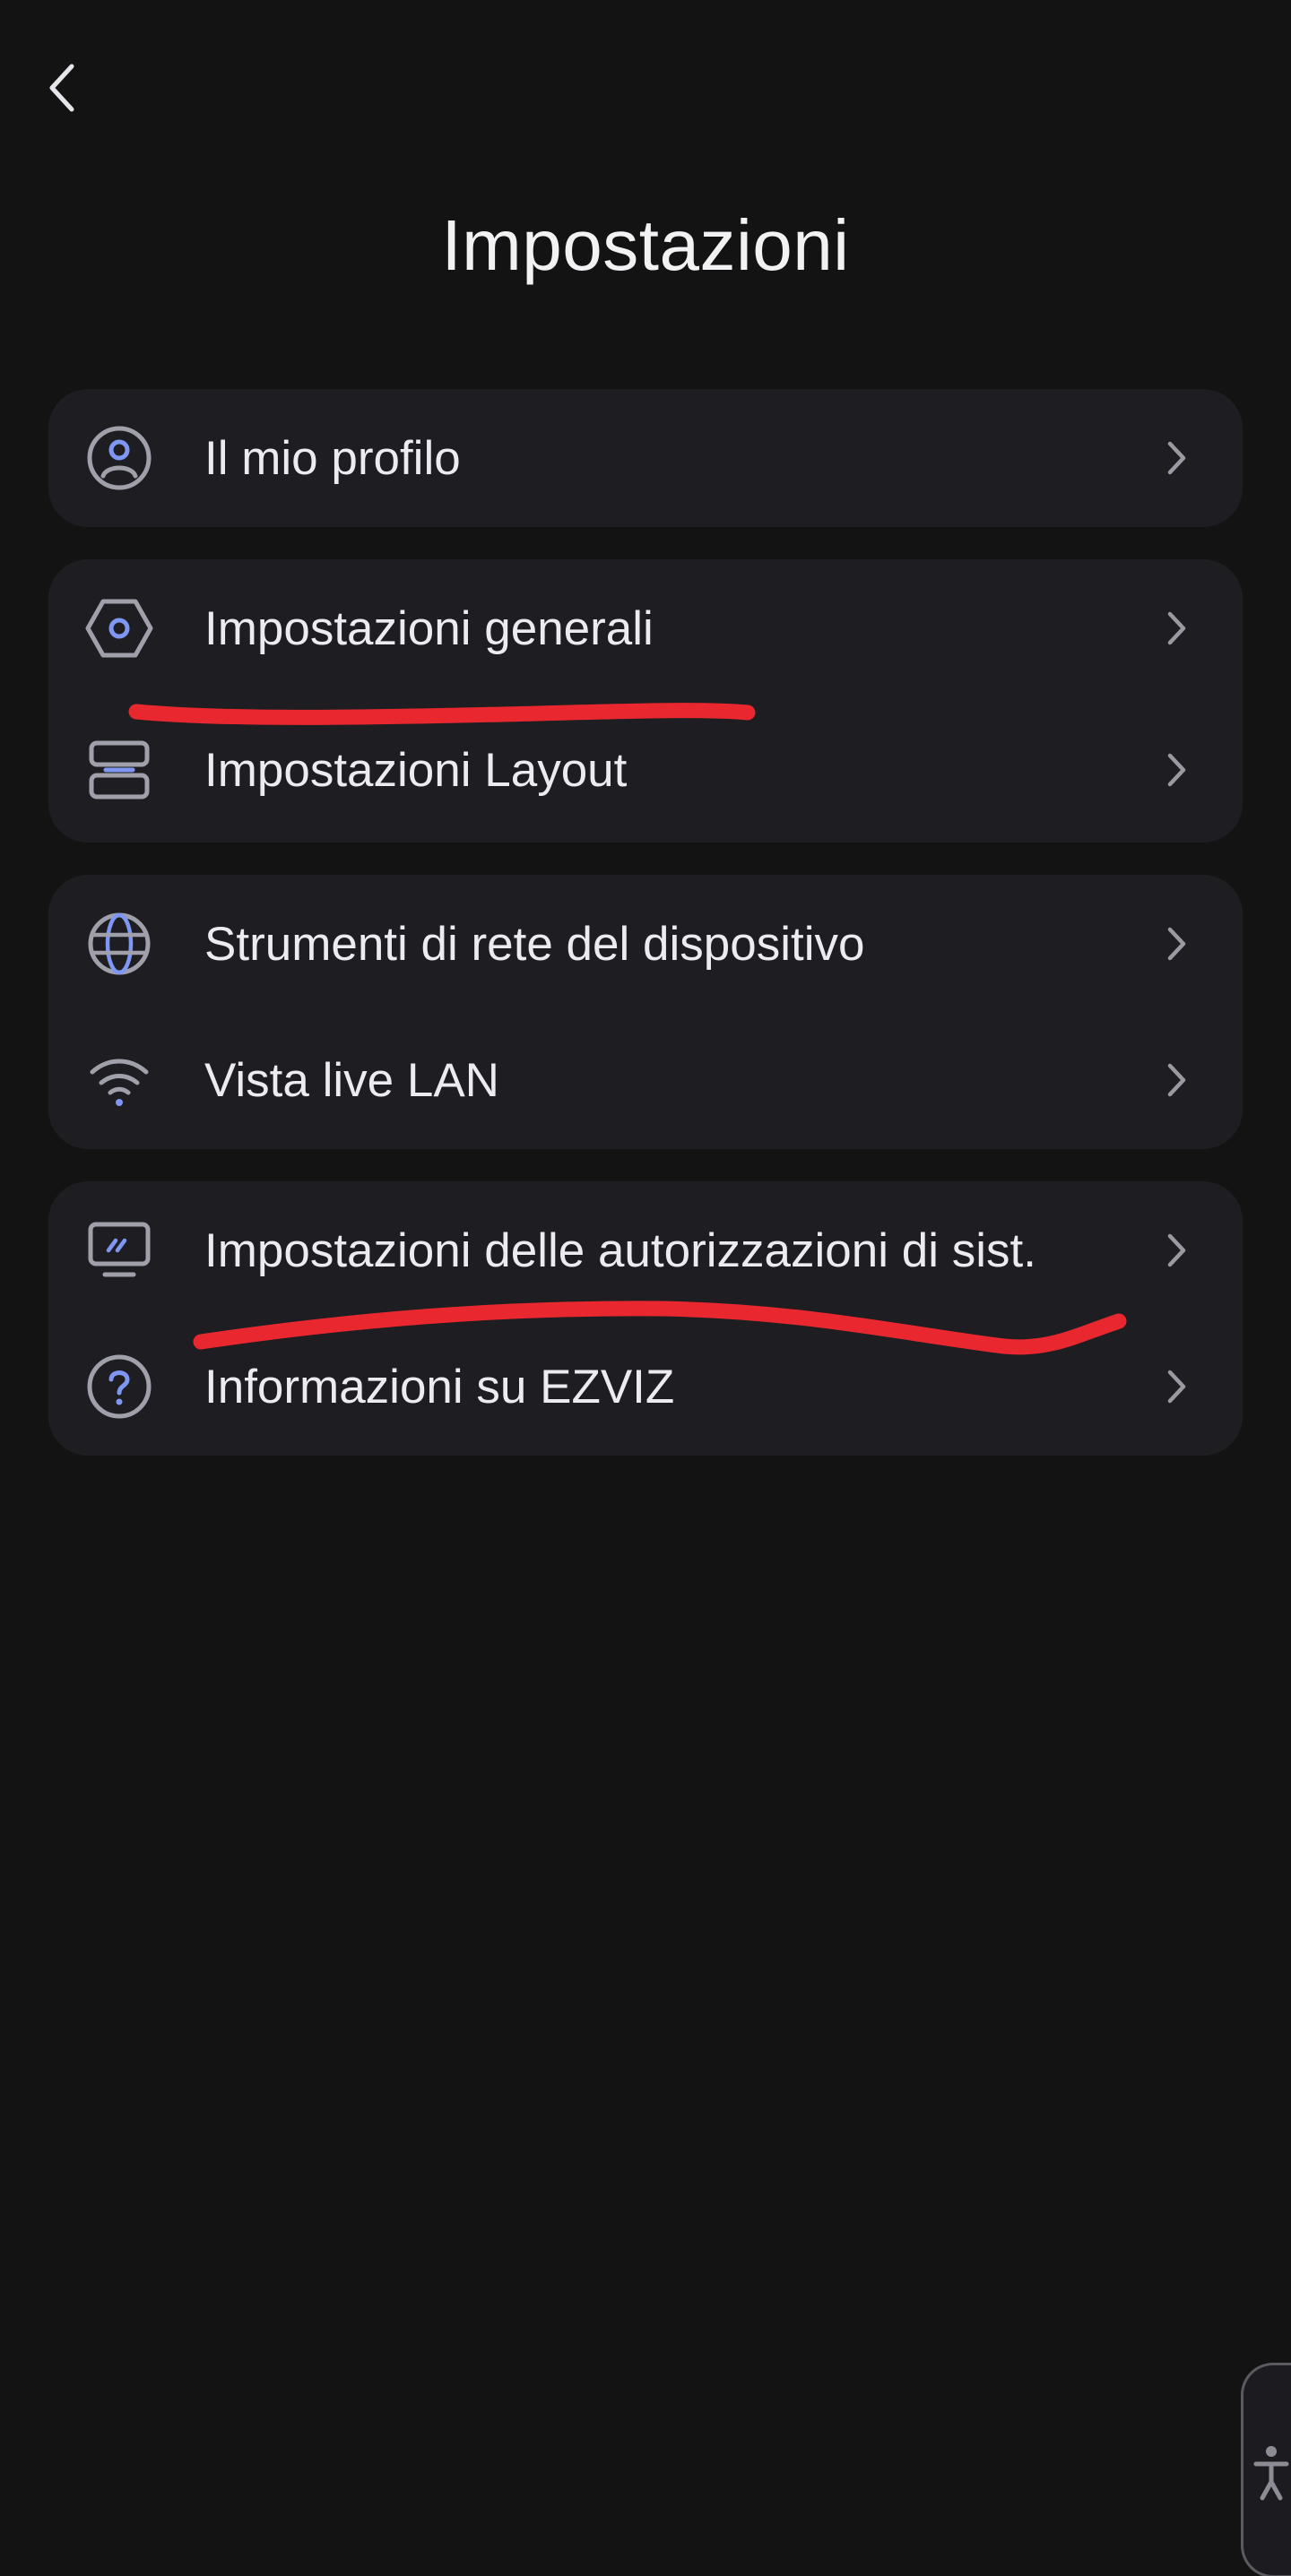 Image resolution: width=1291 pixels, height=2576 pixels. I want to click on help-icon, so click(119, 1386).